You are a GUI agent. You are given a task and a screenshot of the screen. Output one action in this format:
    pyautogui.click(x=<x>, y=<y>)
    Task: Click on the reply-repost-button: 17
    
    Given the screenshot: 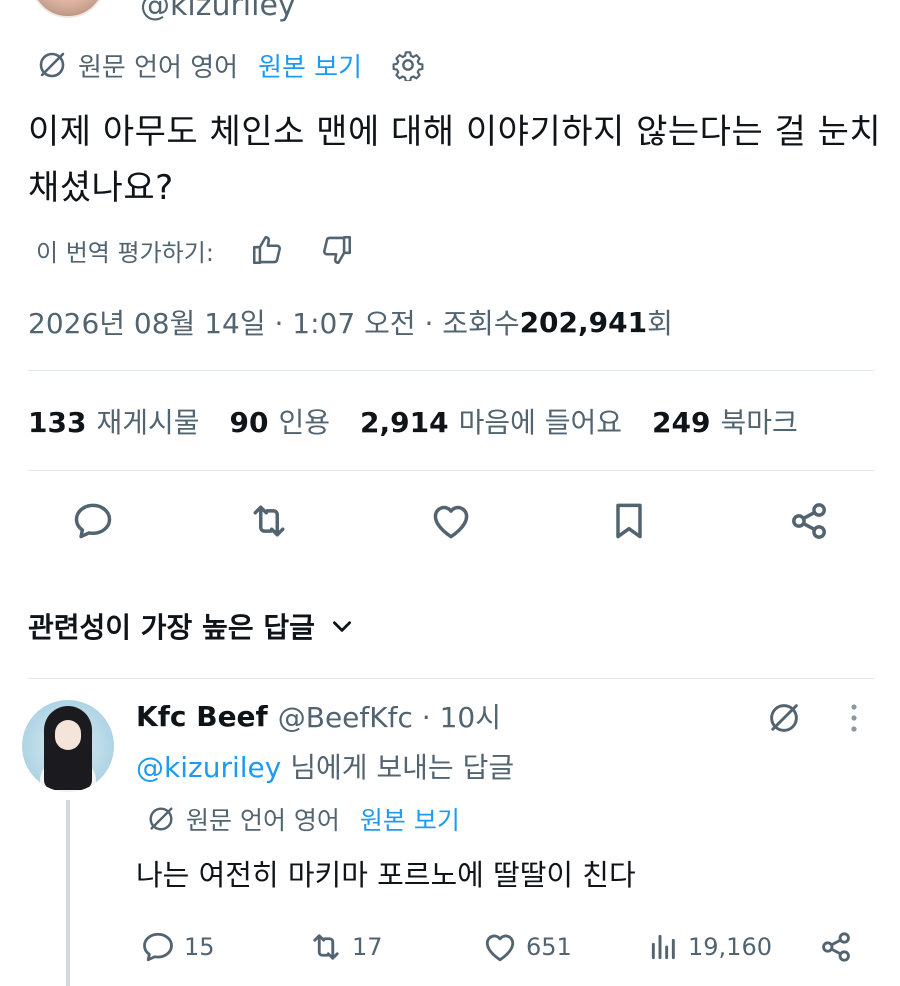 What is the action you would take?
    pyautogui.click(x=345, y=947)
    